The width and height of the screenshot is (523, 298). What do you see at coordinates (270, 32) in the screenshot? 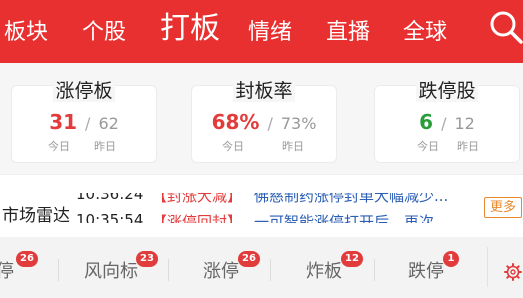
I see `tab-sentiment: 情绪` at bounding box center [270, 32].